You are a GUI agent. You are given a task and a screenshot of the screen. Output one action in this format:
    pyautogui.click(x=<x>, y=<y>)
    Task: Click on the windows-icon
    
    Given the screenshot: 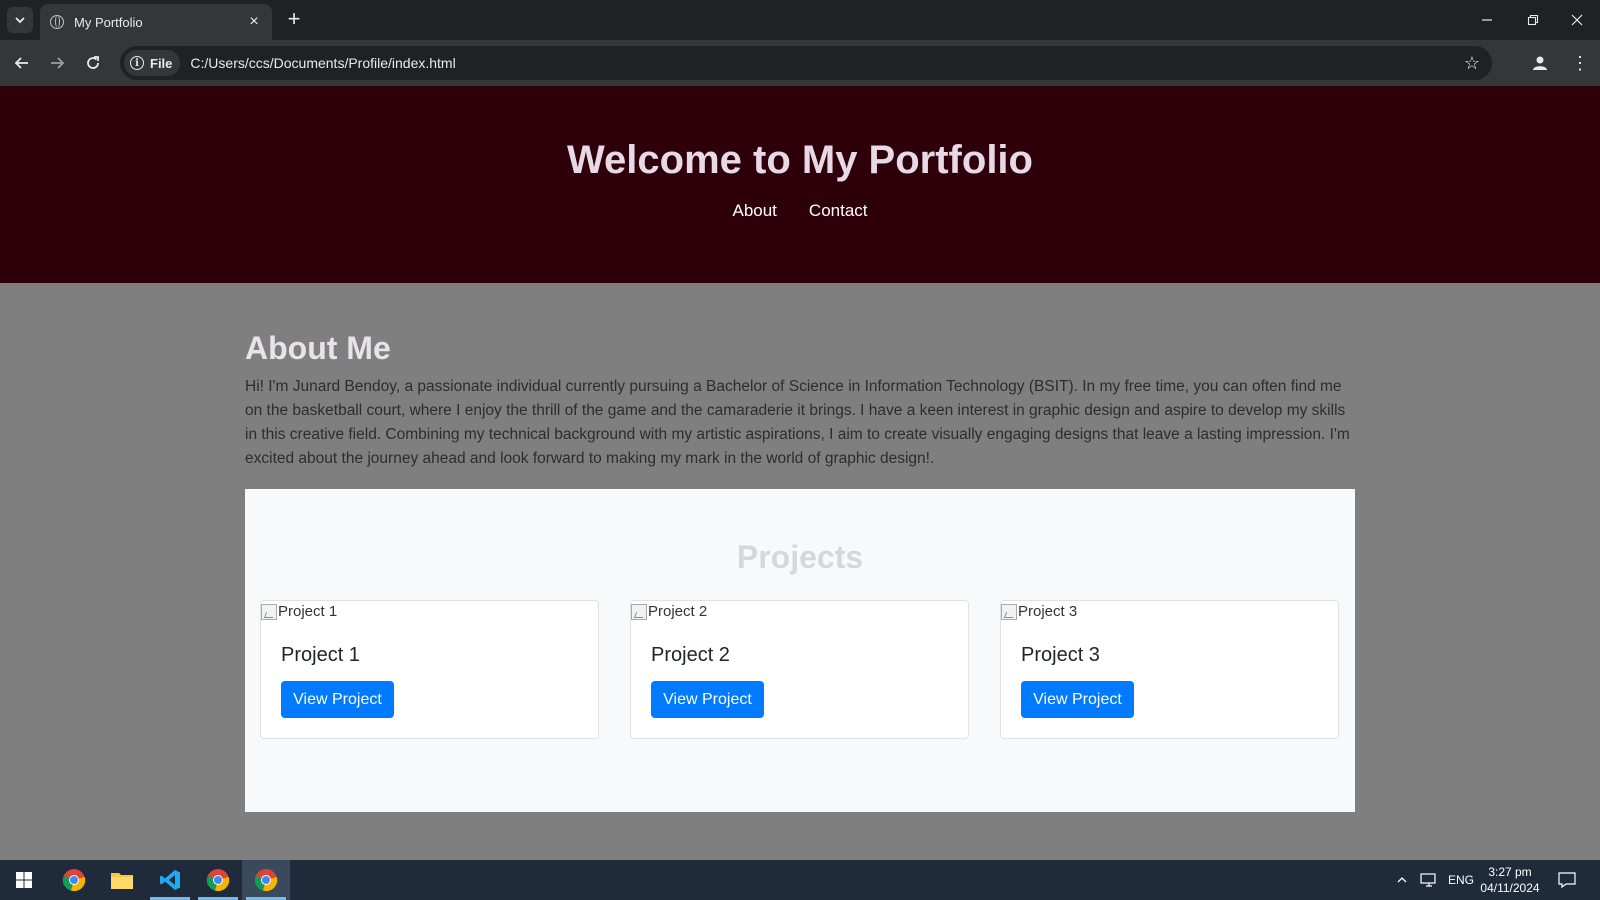 What is the action you would take?
    pyautogui.click(x=24, y=880)
    